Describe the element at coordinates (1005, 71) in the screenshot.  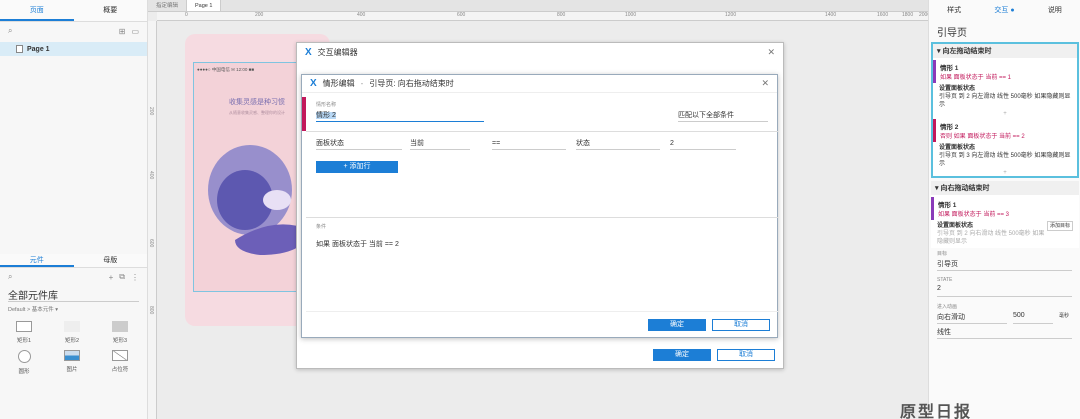
I see `case-1: 情形 1 如果 面板状态于 当前 == 1` at that location.